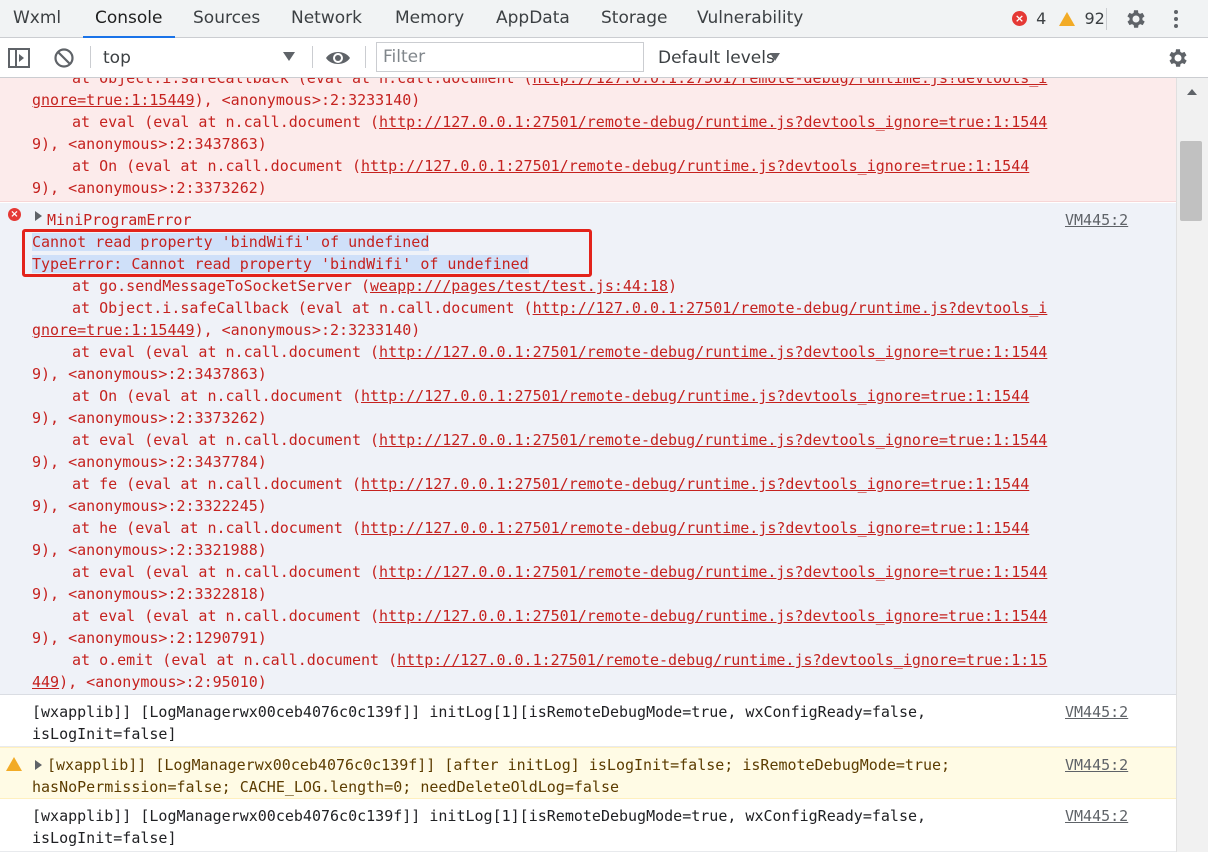 The image size is (1208, 852). I want to click on context-dropdown-arrow-icon, so click(289, 56).